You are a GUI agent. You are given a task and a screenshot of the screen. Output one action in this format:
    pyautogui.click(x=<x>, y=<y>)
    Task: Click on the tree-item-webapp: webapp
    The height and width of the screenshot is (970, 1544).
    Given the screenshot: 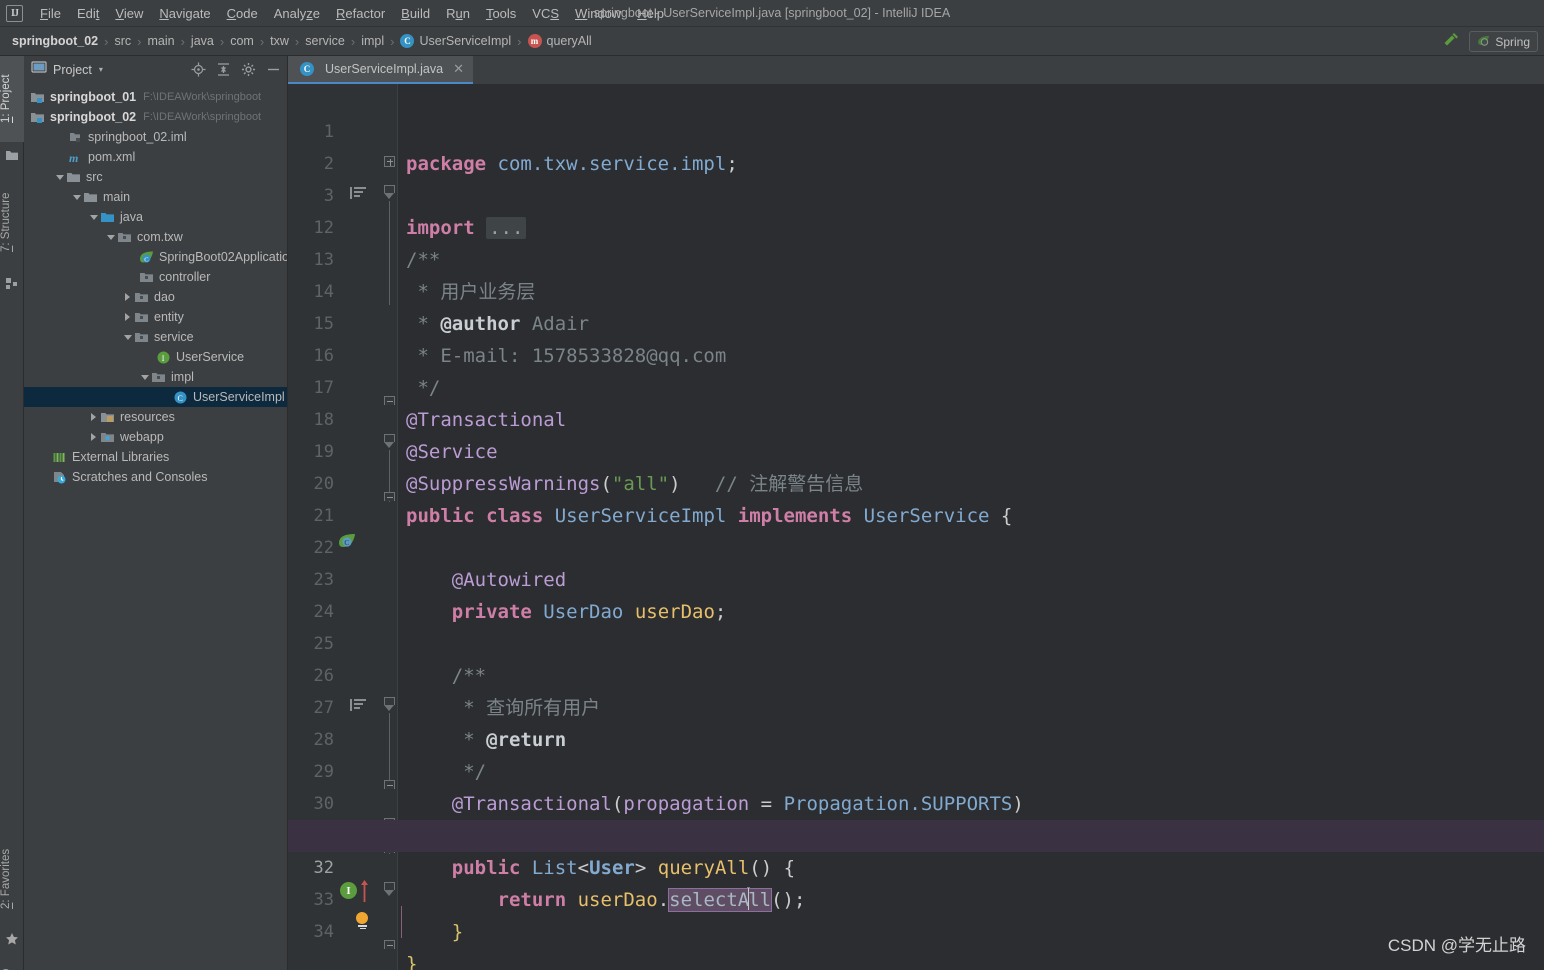 What is the action you would take?
    pyautogui.click(x=155, y=437)
    